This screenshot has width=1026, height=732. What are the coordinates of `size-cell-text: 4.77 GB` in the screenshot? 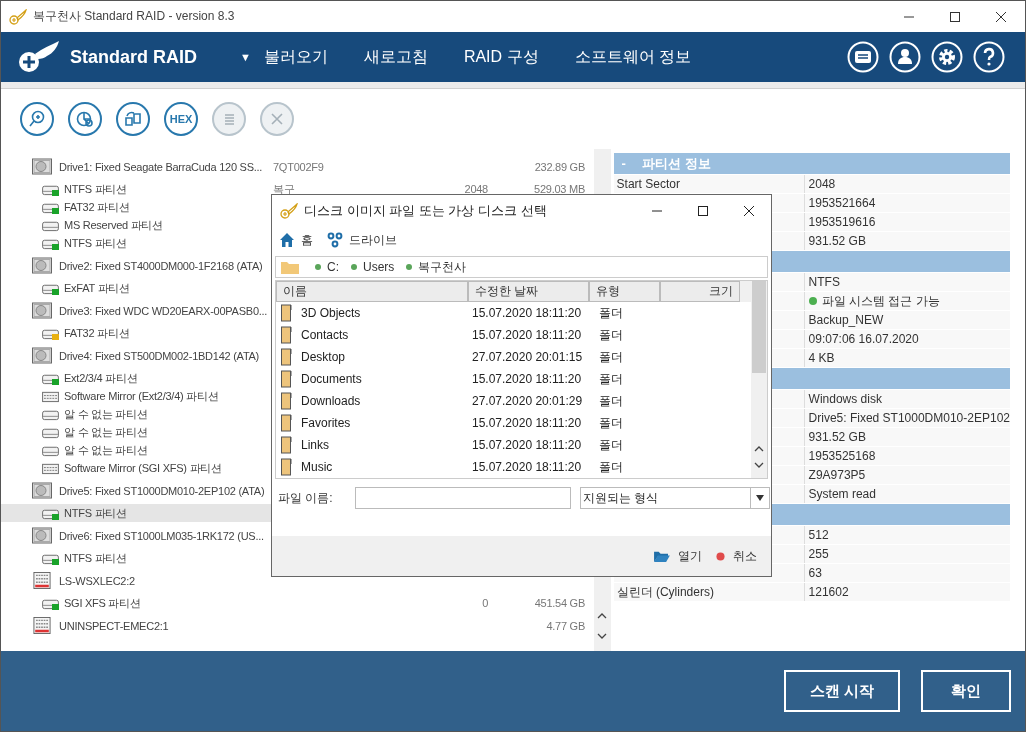 It's located at (565, 625).